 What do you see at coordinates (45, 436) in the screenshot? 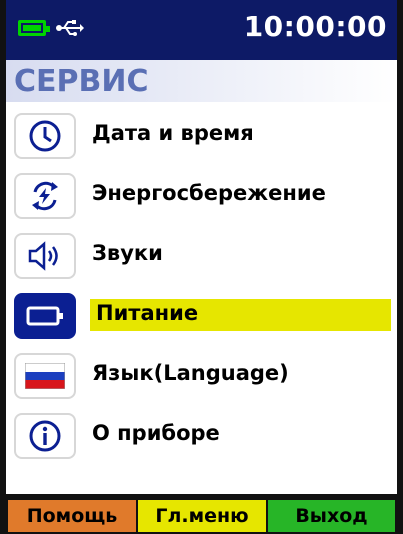
I see `info-icon` at bounding box center [45, 436].